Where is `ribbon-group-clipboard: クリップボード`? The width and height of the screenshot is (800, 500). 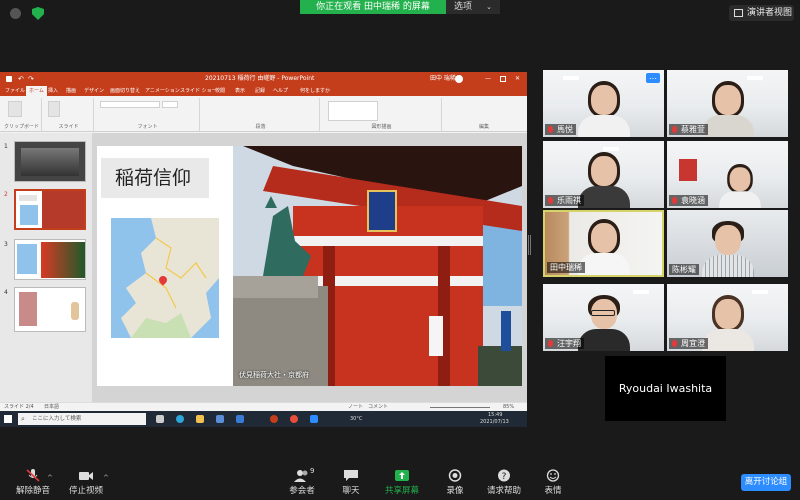
ribbon-group-clipboard: クリップボード is located at coordinates (22, 114).